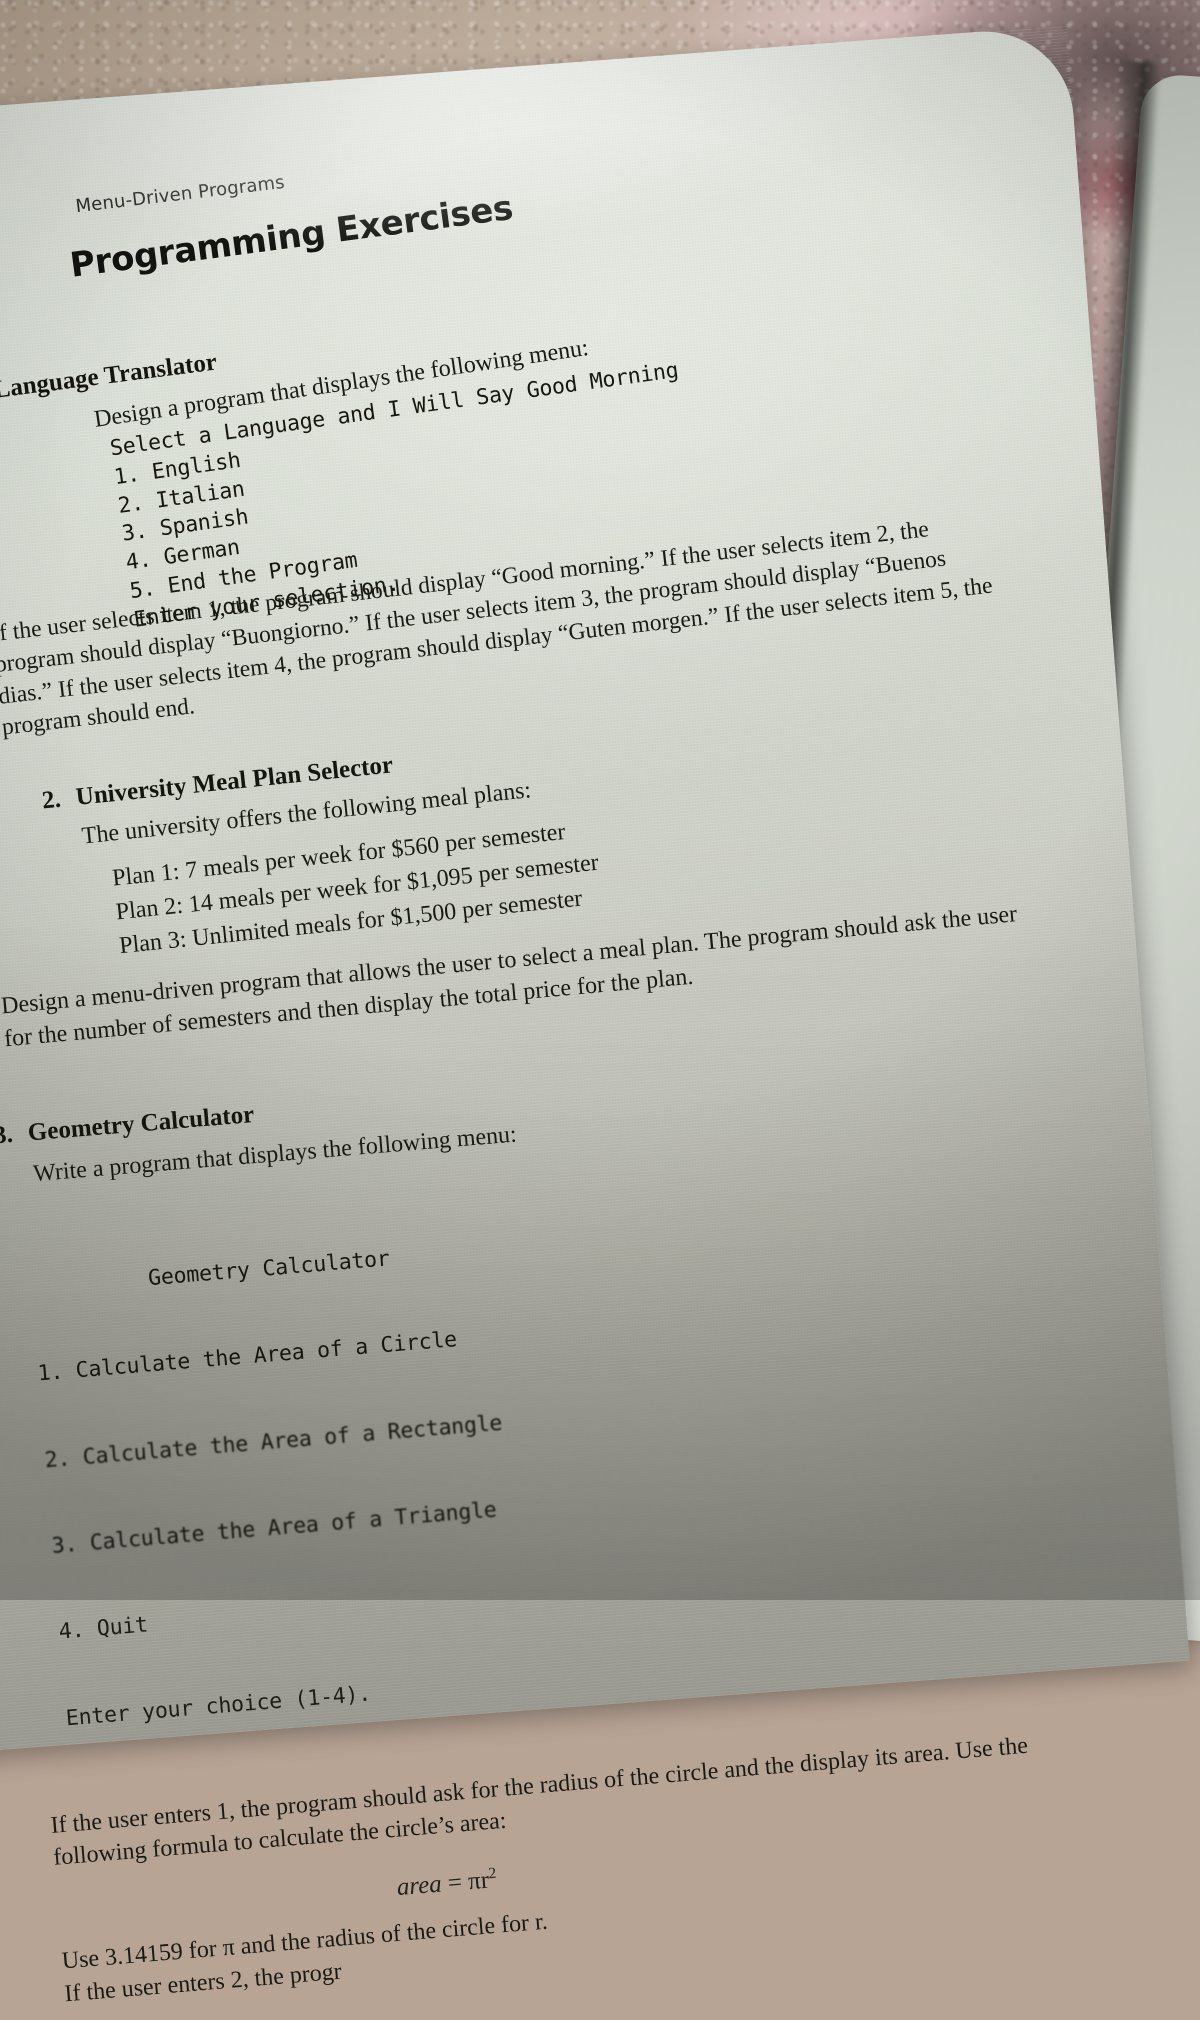  What do you see at coordinates (218, 1706) in the screenshot?
I see `menu-prompt: Enter your choice (1-4).` at bounding box center [218, 1706].